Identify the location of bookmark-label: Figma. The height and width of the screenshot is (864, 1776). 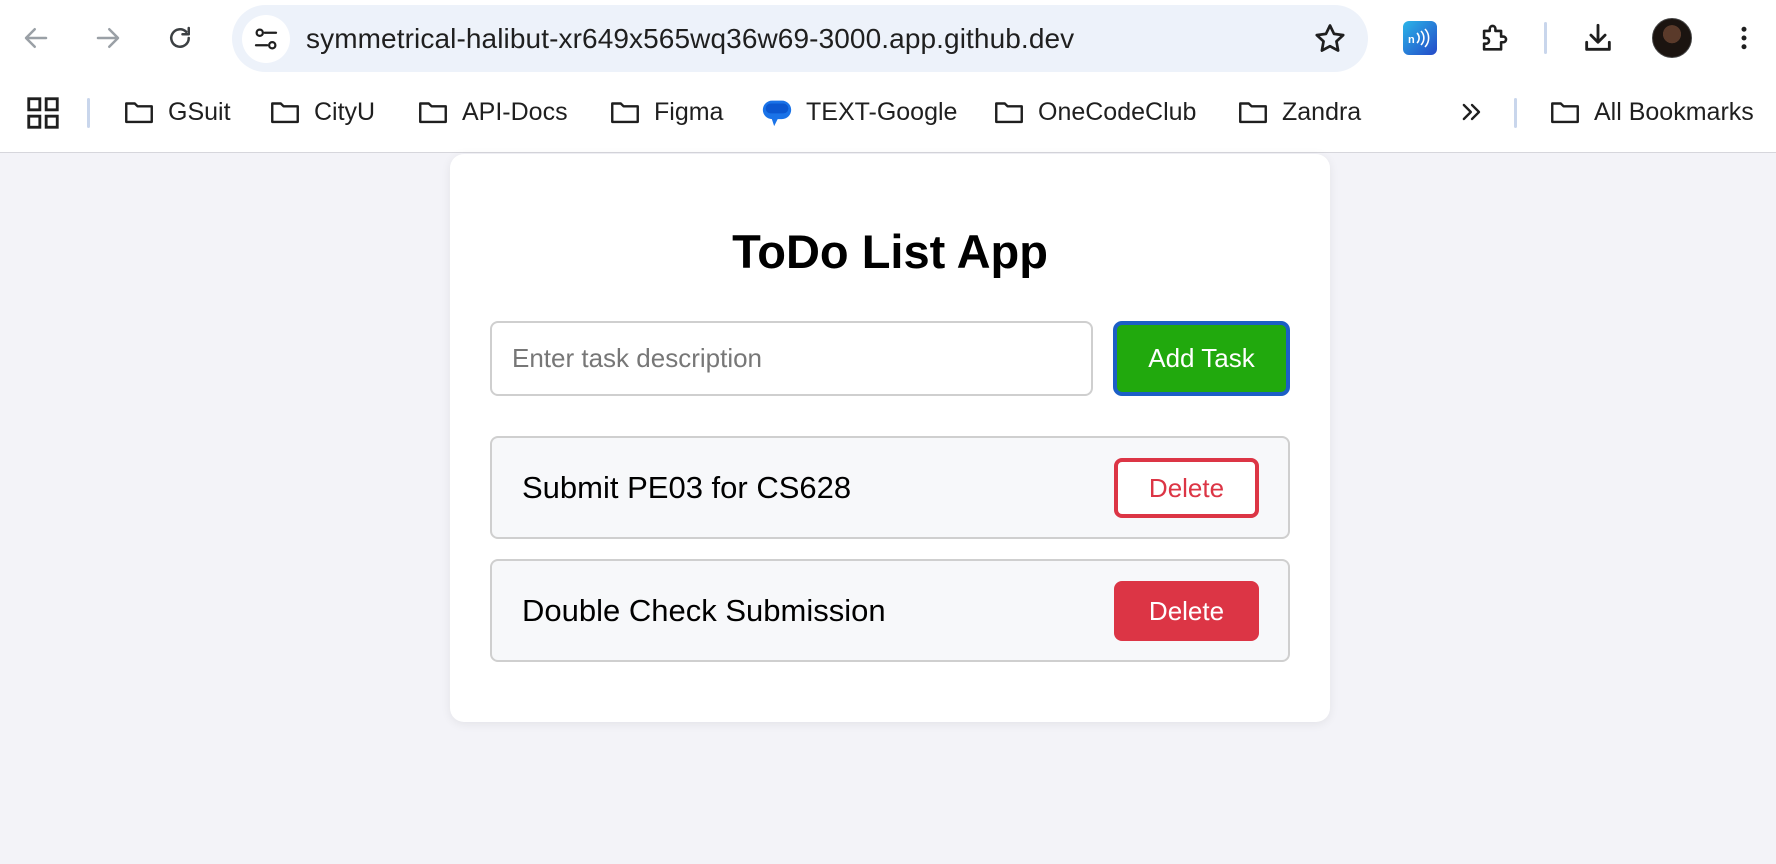
(689, 111).